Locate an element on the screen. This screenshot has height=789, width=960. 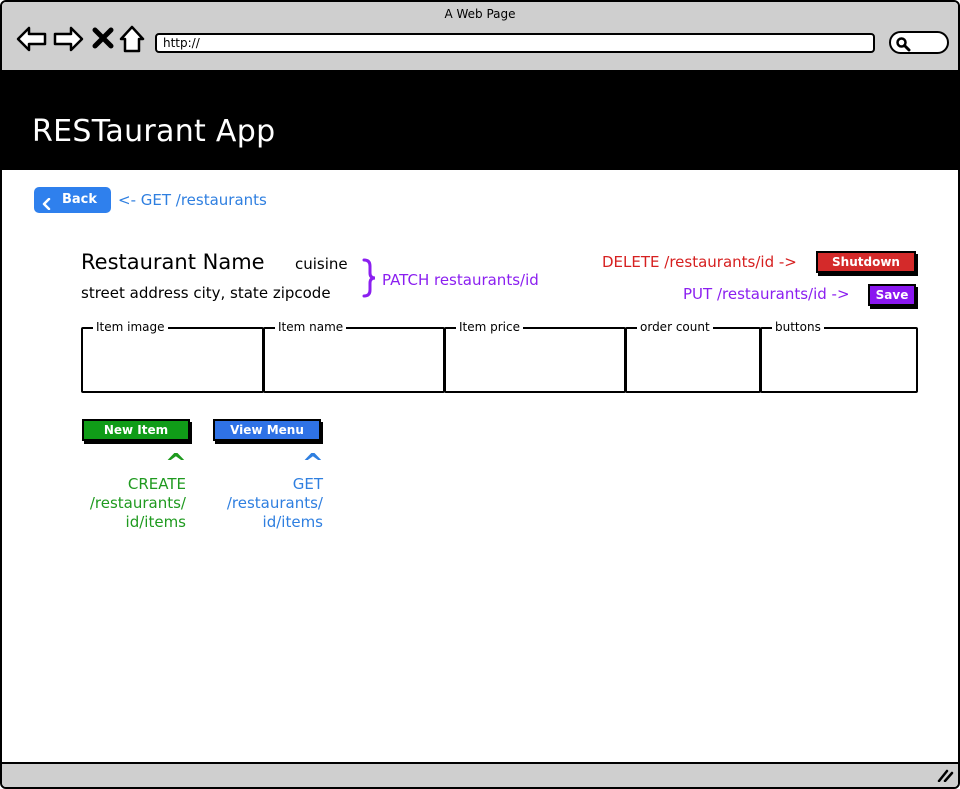
status-bar is located at coordinates (480, 774).